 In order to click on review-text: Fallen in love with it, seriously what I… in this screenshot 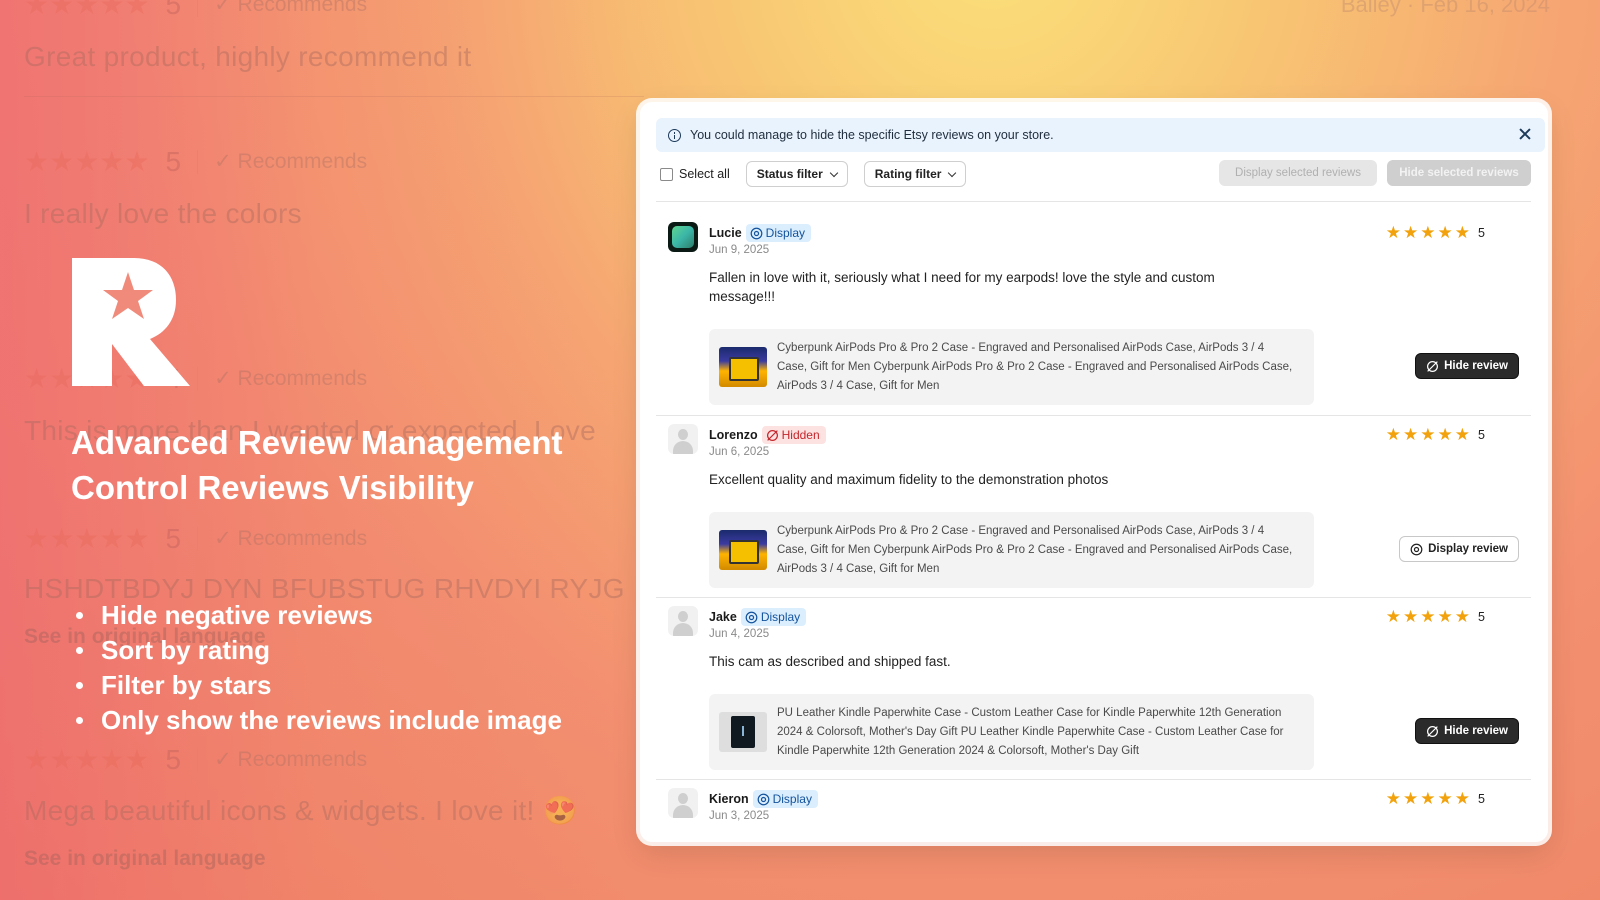, I will do `click(962, 287)`.